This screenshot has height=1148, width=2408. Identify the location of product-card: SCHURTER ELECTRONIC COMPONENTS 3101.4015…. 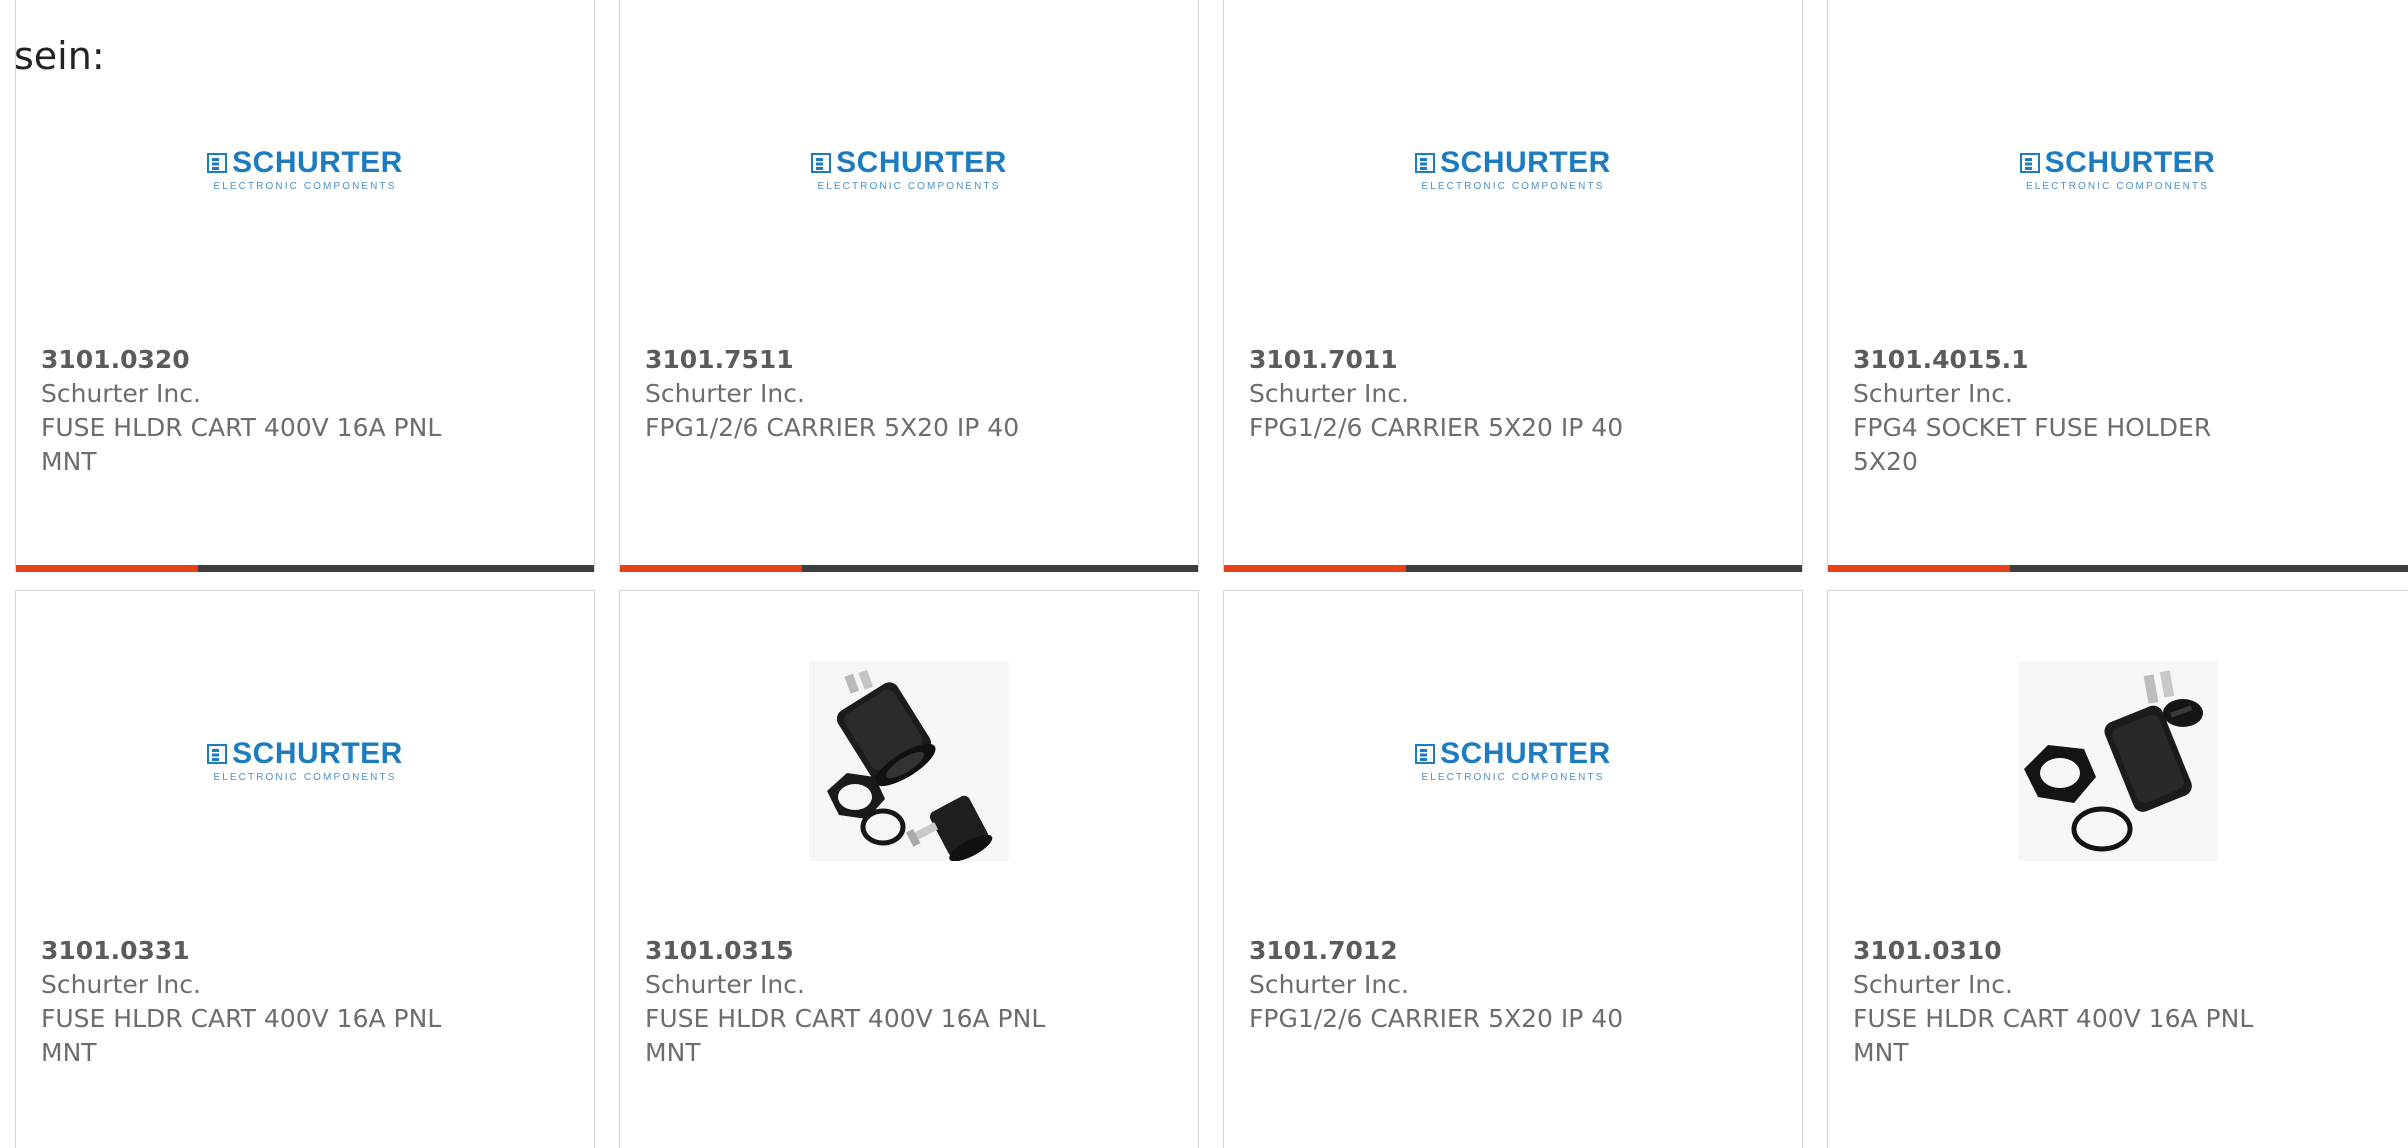
(2117, 286).